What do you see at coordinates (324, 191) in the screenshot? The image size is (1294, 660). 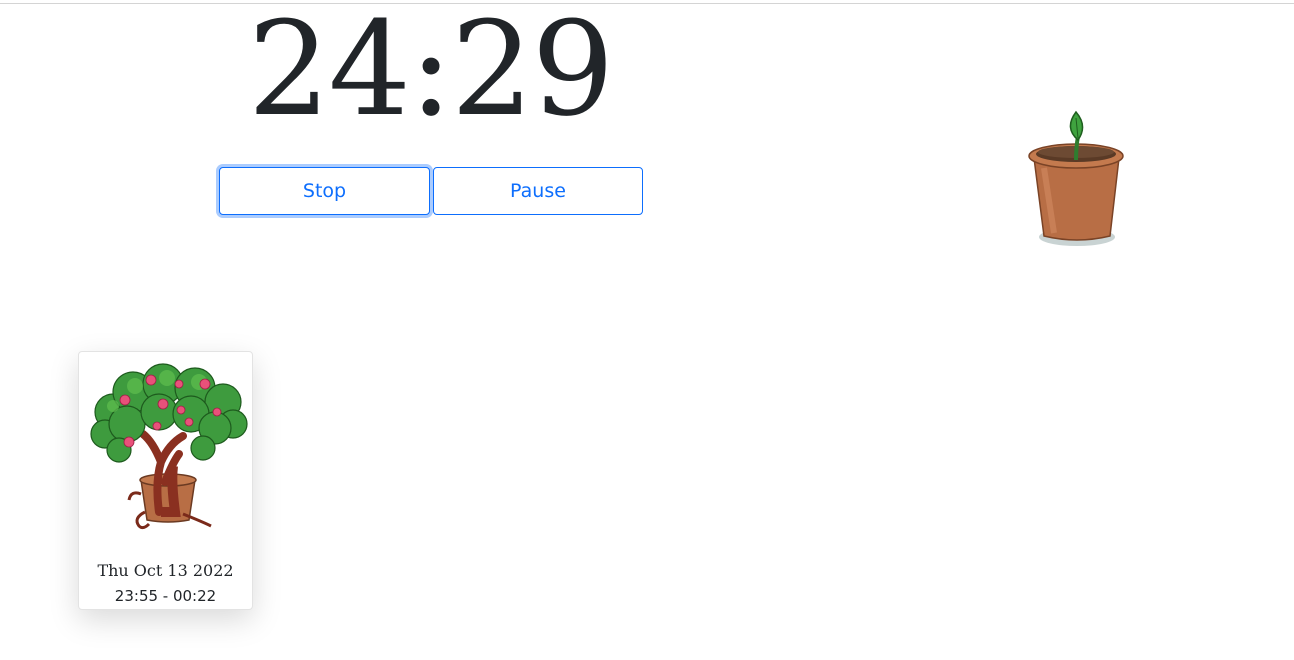 I see `stop-button: Stop` at bounding box center [324, 191].